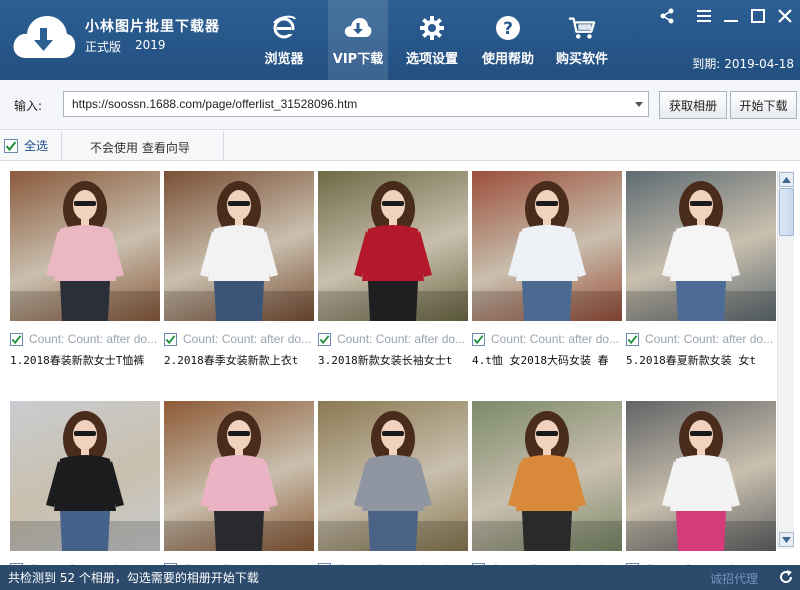 This screenshot has height=590, width=800. Describe the element at coordinates (400, 577) in the screenshot. I see `status-bar: 共检测到 52 个相册，勾选需要的相册开始下载 诚招代理` at that location.